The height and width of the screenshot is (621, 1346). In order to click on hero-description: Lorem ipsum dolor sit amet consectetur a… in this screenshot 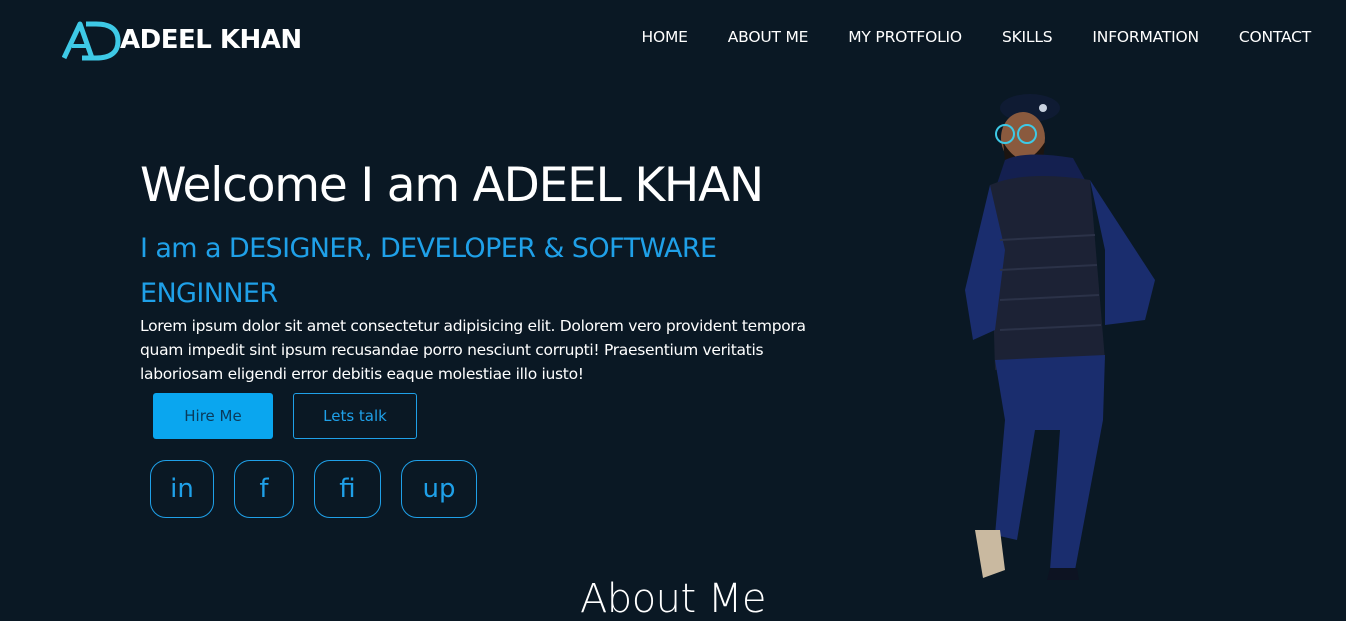, I will do `click(473, 350)`.